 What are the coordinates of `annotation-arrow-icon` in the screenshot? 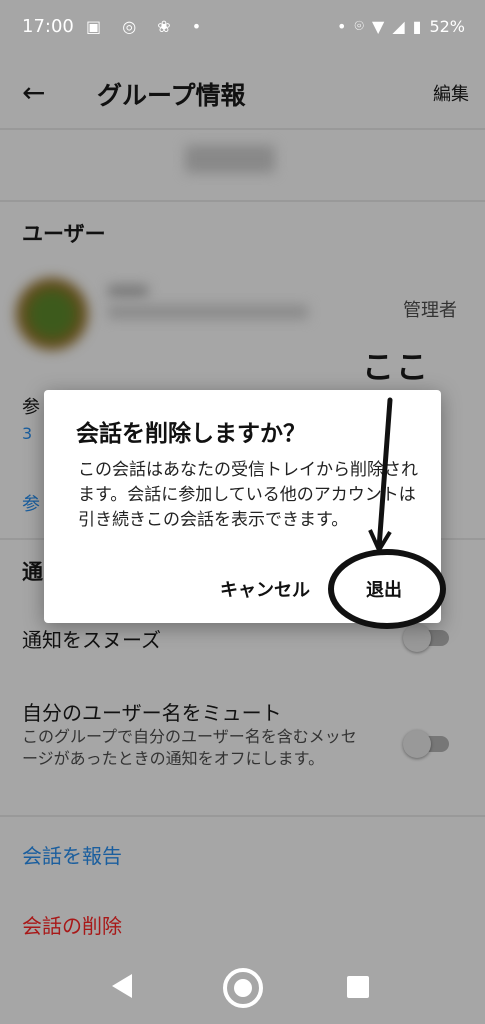 It's located at (387, 513).